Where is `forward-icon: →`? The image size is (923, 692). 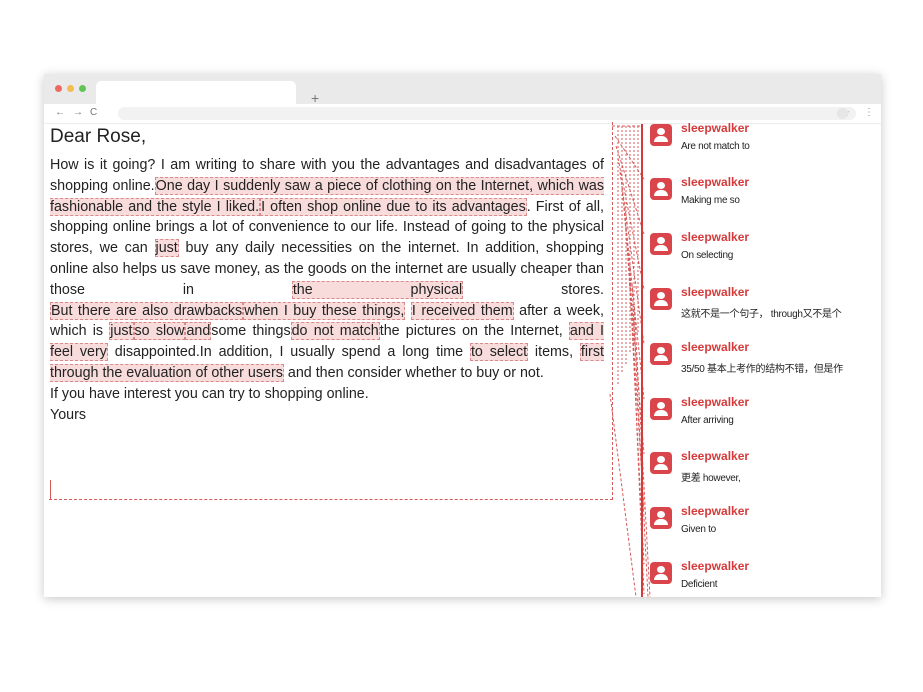 forward-icon: → is located at coordinates (78, 113).